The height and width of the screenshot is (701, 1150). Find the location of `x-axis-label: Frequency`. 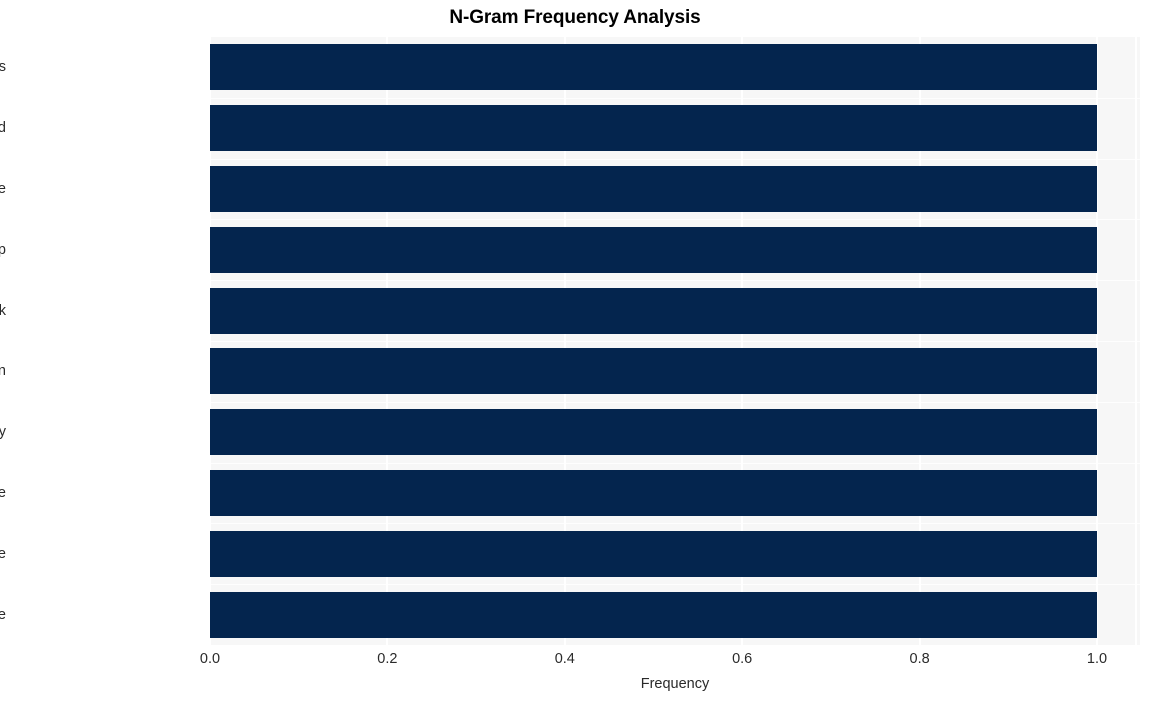

x-axis-label: Frequency is located at coordinates (675, 684).